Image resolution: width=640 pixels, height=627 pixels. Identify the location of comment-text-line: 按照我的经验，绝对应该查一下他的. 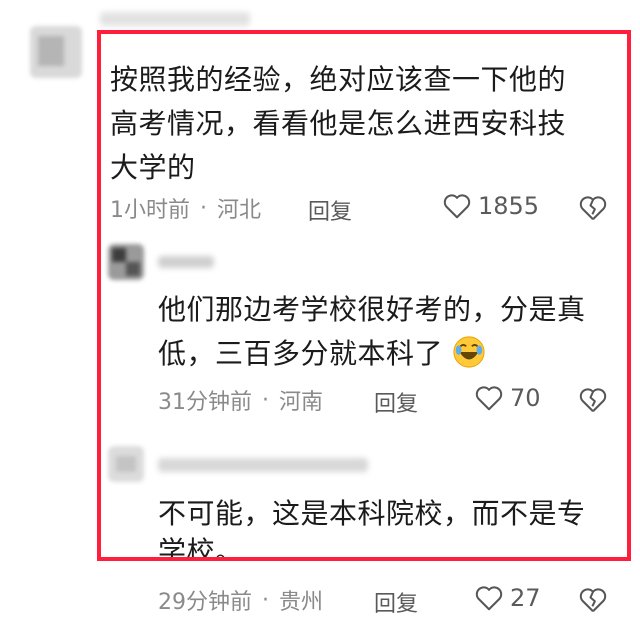
(338, 79).